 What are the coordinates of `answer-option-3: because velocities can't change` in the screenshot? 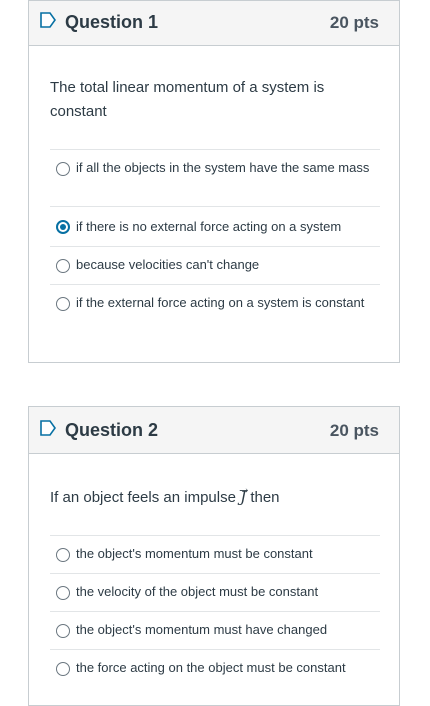 It's located at (215, 265).